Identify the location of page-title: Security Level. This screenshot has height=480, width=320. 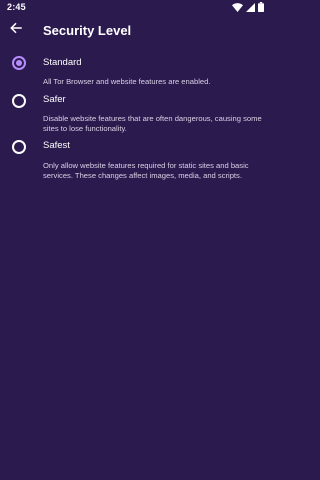
(87, 30).